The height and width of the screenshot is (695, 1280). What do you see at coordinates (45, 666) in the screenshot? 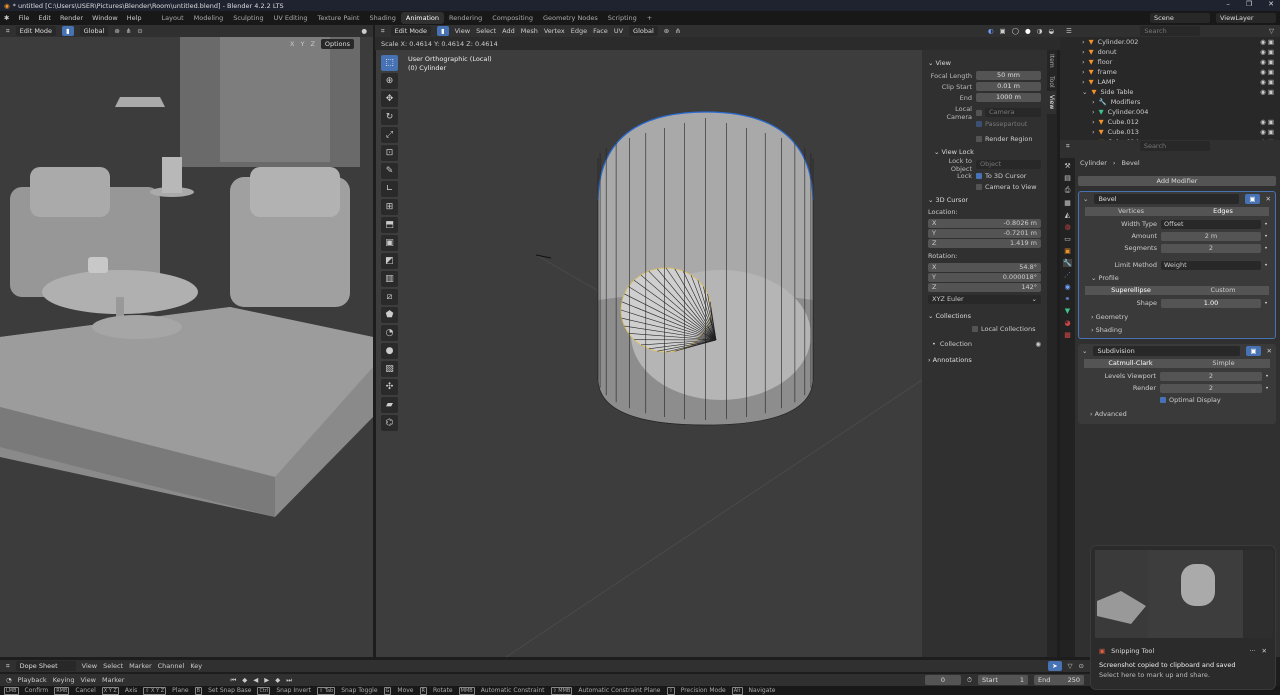
I see `dope-sheet-mode-dropdown: Dope Sheet` at bounding box center [45, 666].